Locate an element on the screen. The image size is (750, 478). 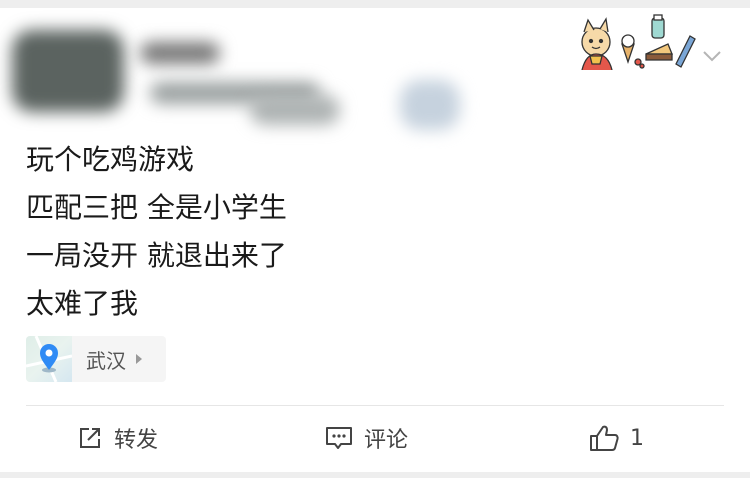
post-text-line: 玩个吃鸡游戏 is located at coordinates (110, 159).